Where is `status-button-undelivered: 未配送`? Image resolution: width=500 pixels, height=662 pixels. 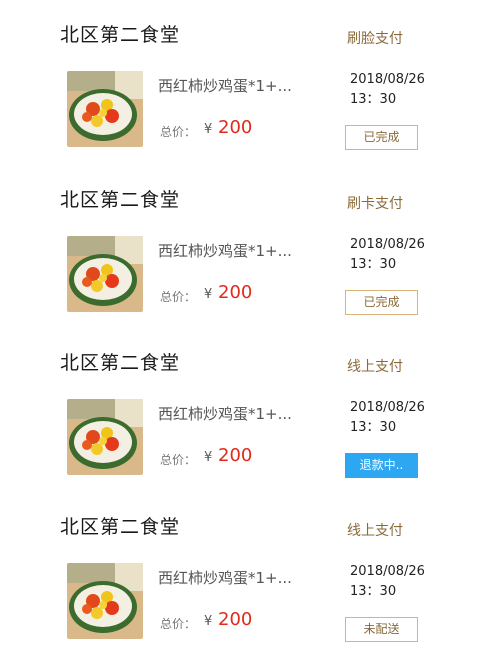
status-button-undelivered: 未配送 is located at coordinates (381, 629).